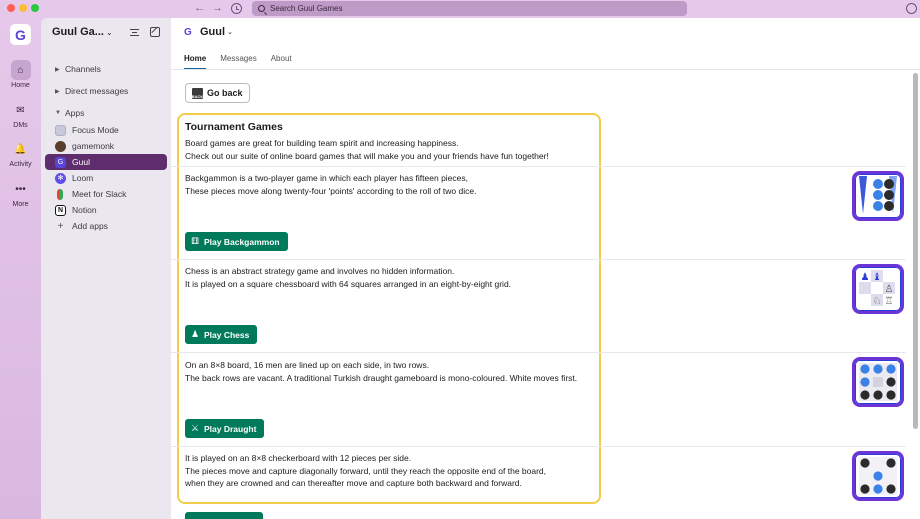 The image size is (920, 519). I want to click on sidebar-item-label: Apps, so click(75, 113).